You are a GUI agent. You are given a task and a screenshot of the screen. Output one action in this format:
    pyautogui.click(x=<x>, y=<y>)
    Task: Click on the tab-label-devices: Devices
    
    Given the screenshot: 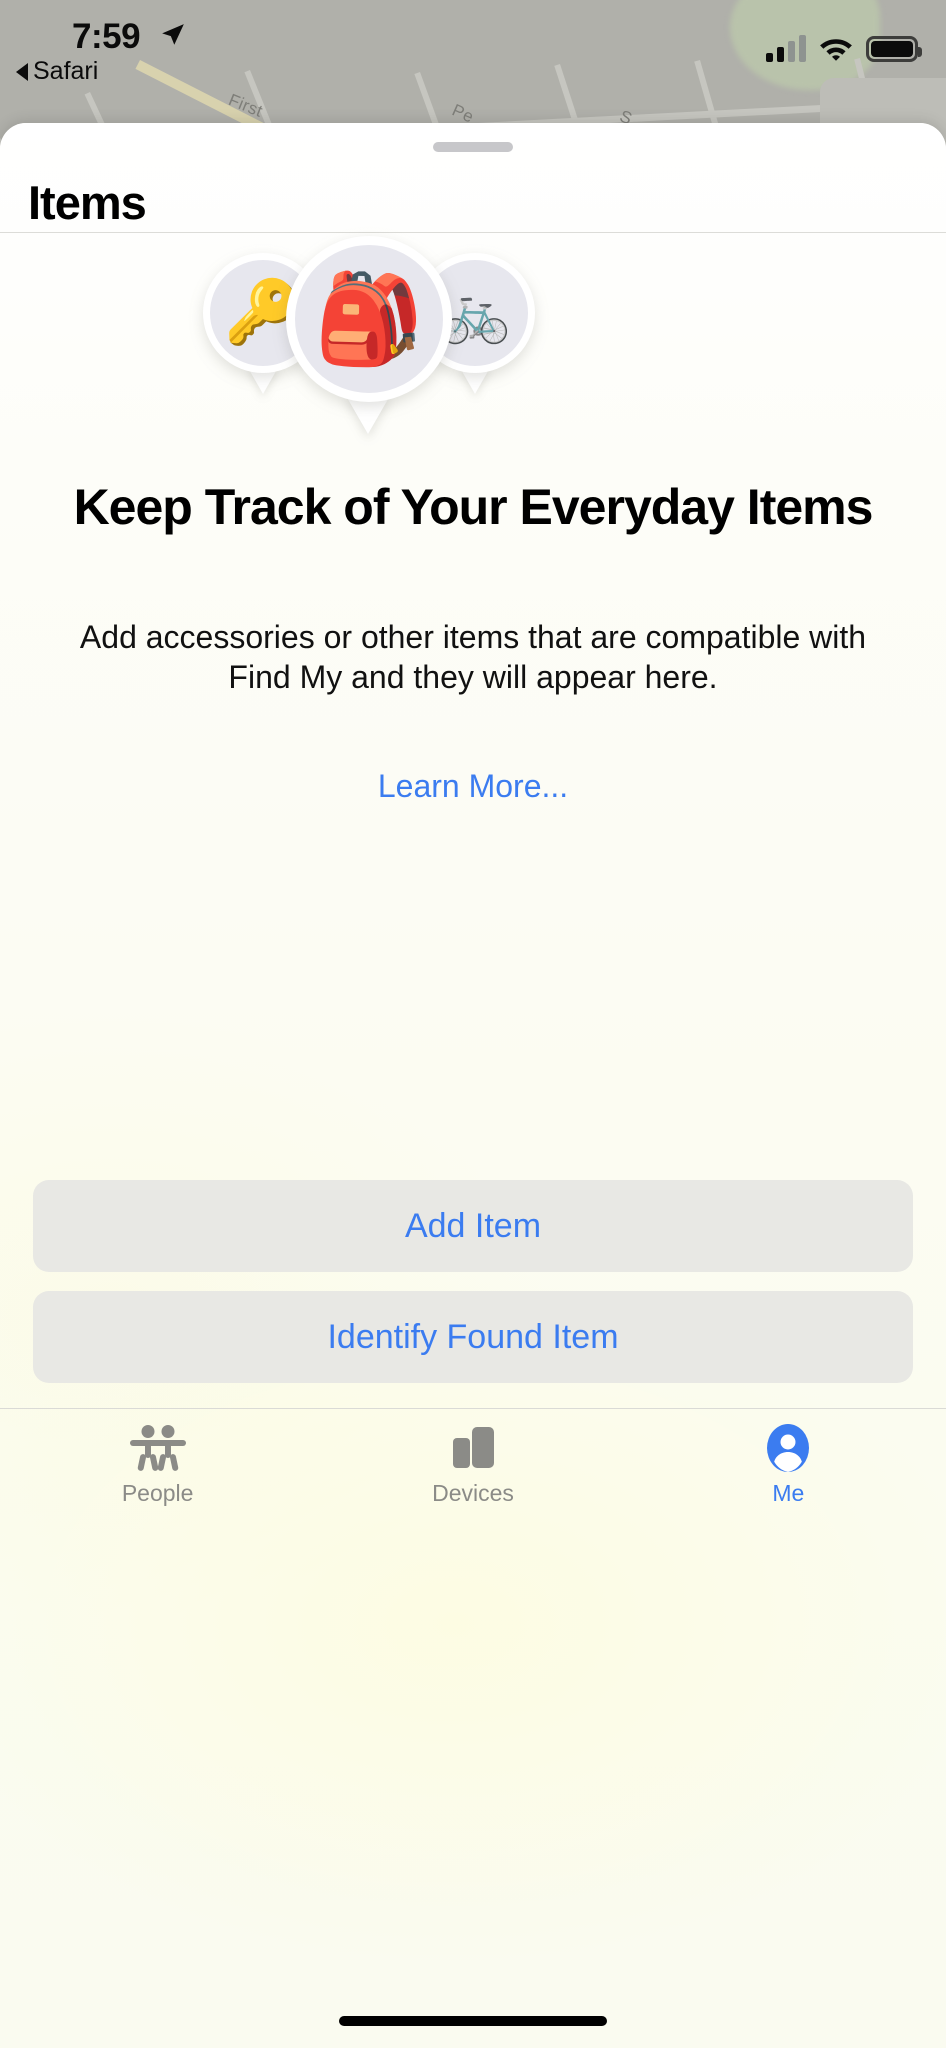 What is the action you would take?
    pyautogui.click(x=473, y=1493)
    